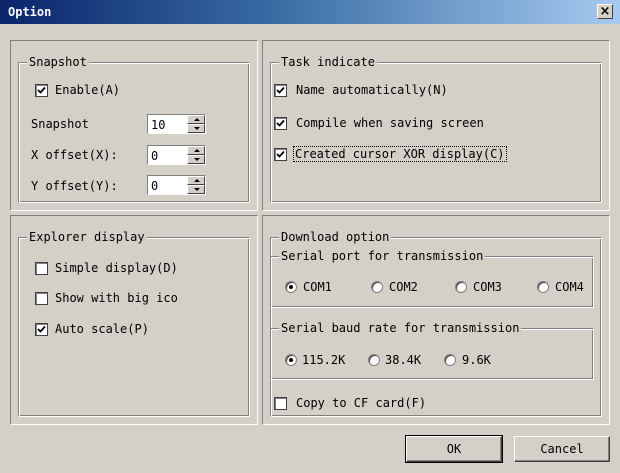 This screenshot has width=620, height=473. What do you see at coordinates (58, 62) in the screenshot?
I see `snapshot-legend: Snapshot` at bounding box center [58, 62].